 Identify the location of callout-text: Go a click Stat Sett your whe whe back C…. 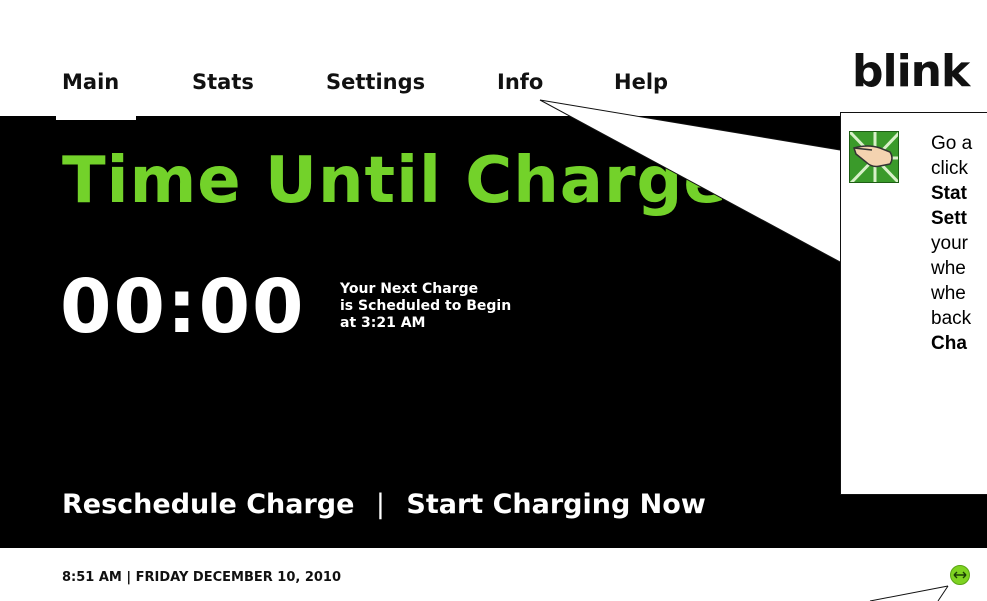
(959, 243).